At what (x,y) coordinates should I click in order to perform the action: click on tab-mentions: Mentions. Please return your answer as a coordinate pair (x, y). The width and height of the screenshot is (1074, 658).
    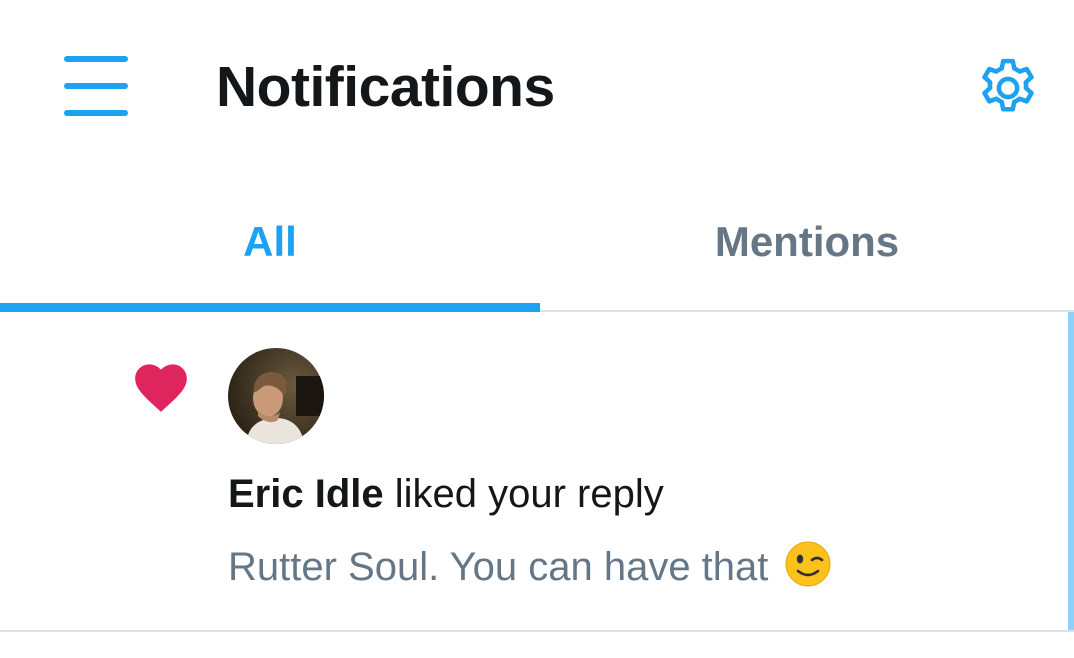
    Looking at the image, I should click on (807, 243).